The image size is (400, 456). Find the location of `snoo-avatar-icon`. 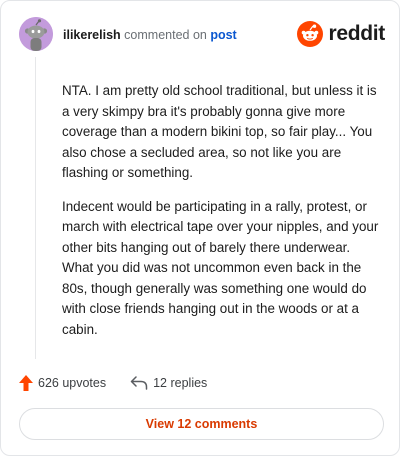

snoo-avatar-icon is located at coordinates (36, 34).